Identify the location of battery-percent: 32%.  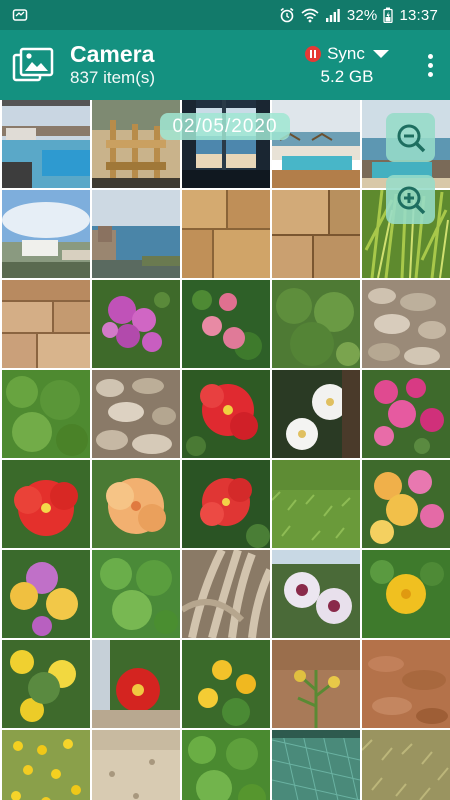
(362, 15).